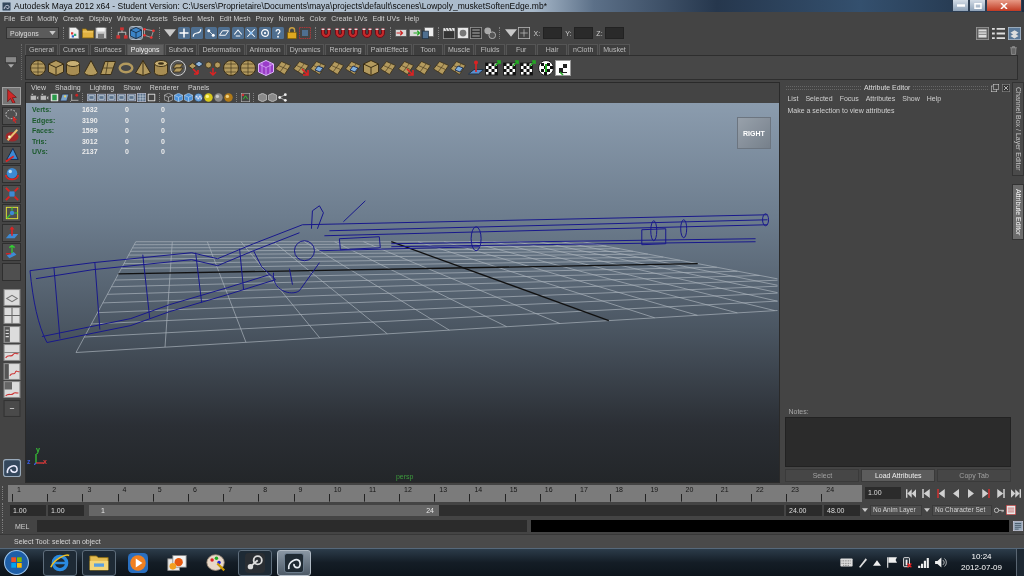  What do you see at coordinates (251, 33) in the screenshot?
I see `cross-snap-icon` at bounding box center [251, 33].